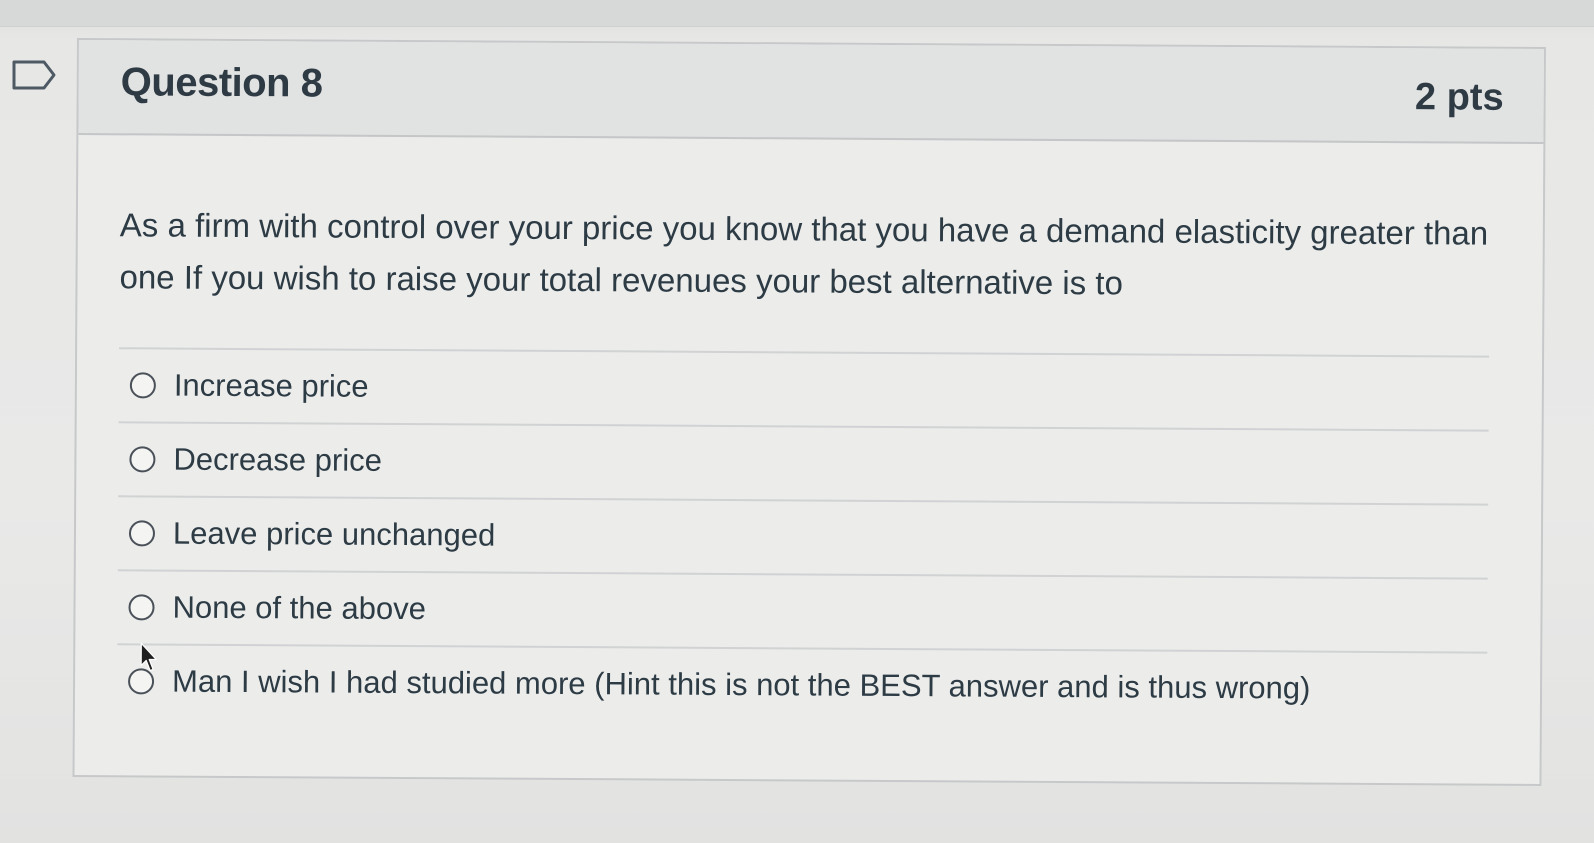  What do you see at coordinates (803, 462) in the screenshot?
I see `answer-option-decrease-price: Decrease price` at bounding box center [803, 462].